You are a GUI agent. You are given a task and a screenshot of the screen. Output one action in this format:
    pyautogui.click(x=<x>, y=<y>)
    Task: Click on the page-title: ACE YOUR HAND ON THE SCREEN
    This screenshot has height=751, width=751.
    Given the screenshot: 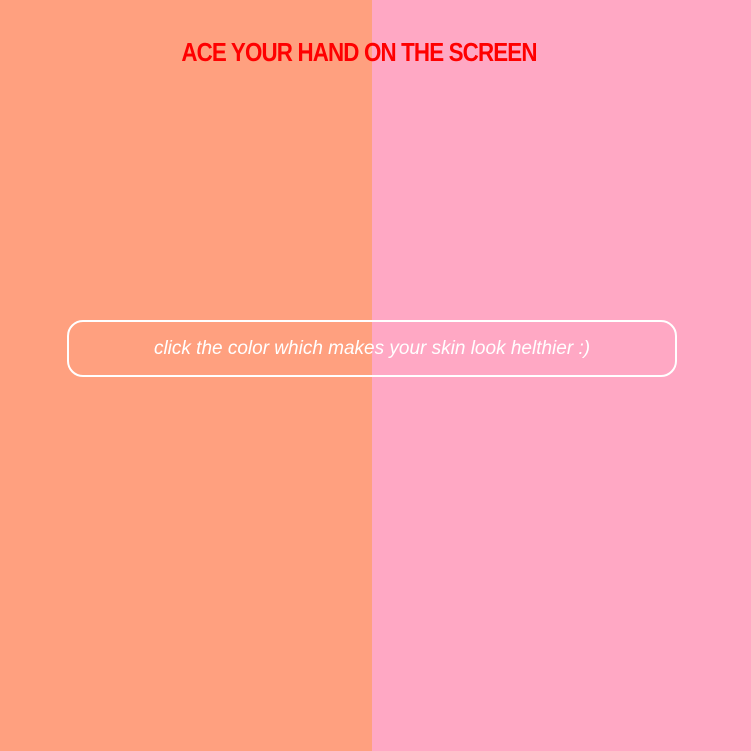 What is the action you would take?
    pyautogui.click(x=359, y=52)
    